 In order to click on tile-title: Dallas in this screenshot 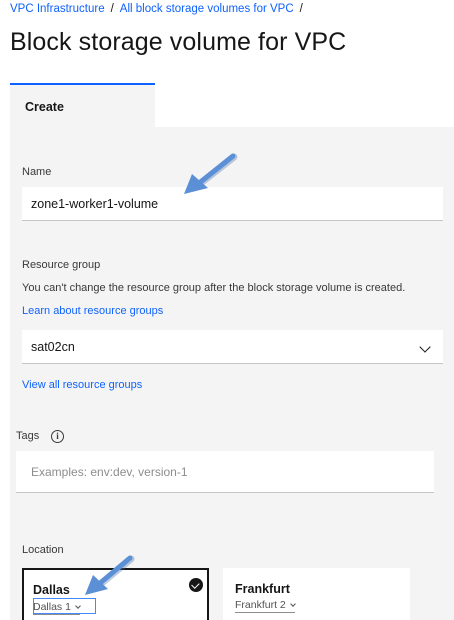, I will do `click(51, 590)`.